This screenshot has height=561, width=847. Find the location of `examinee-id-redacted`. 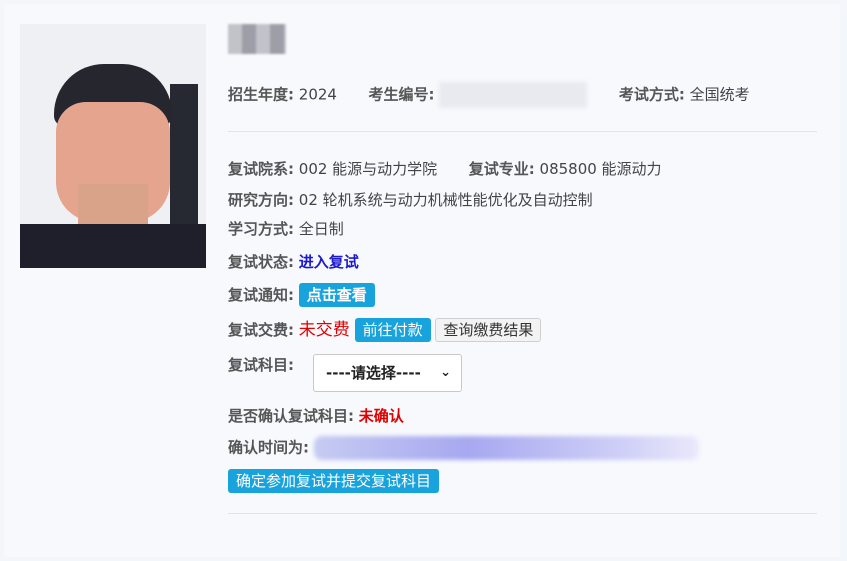

examinee-id-redacted is located at coordinates (513, 95).